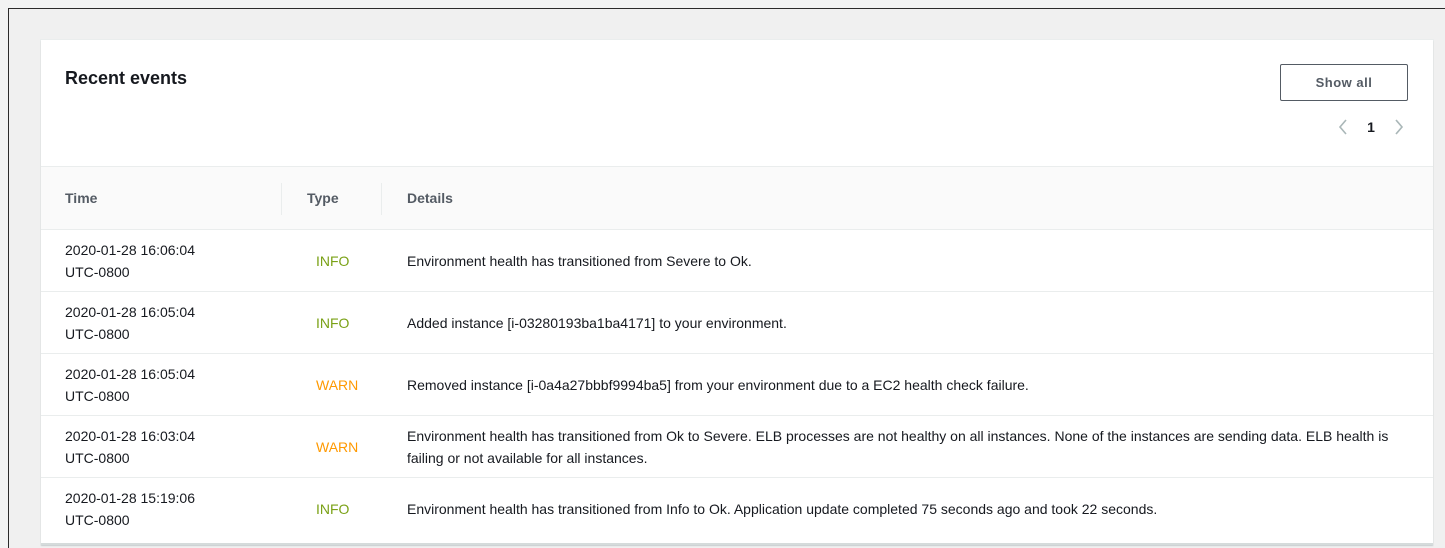  I want to click on event-timestamp: 2020-01-28 15:19:06, so click(130, 497).